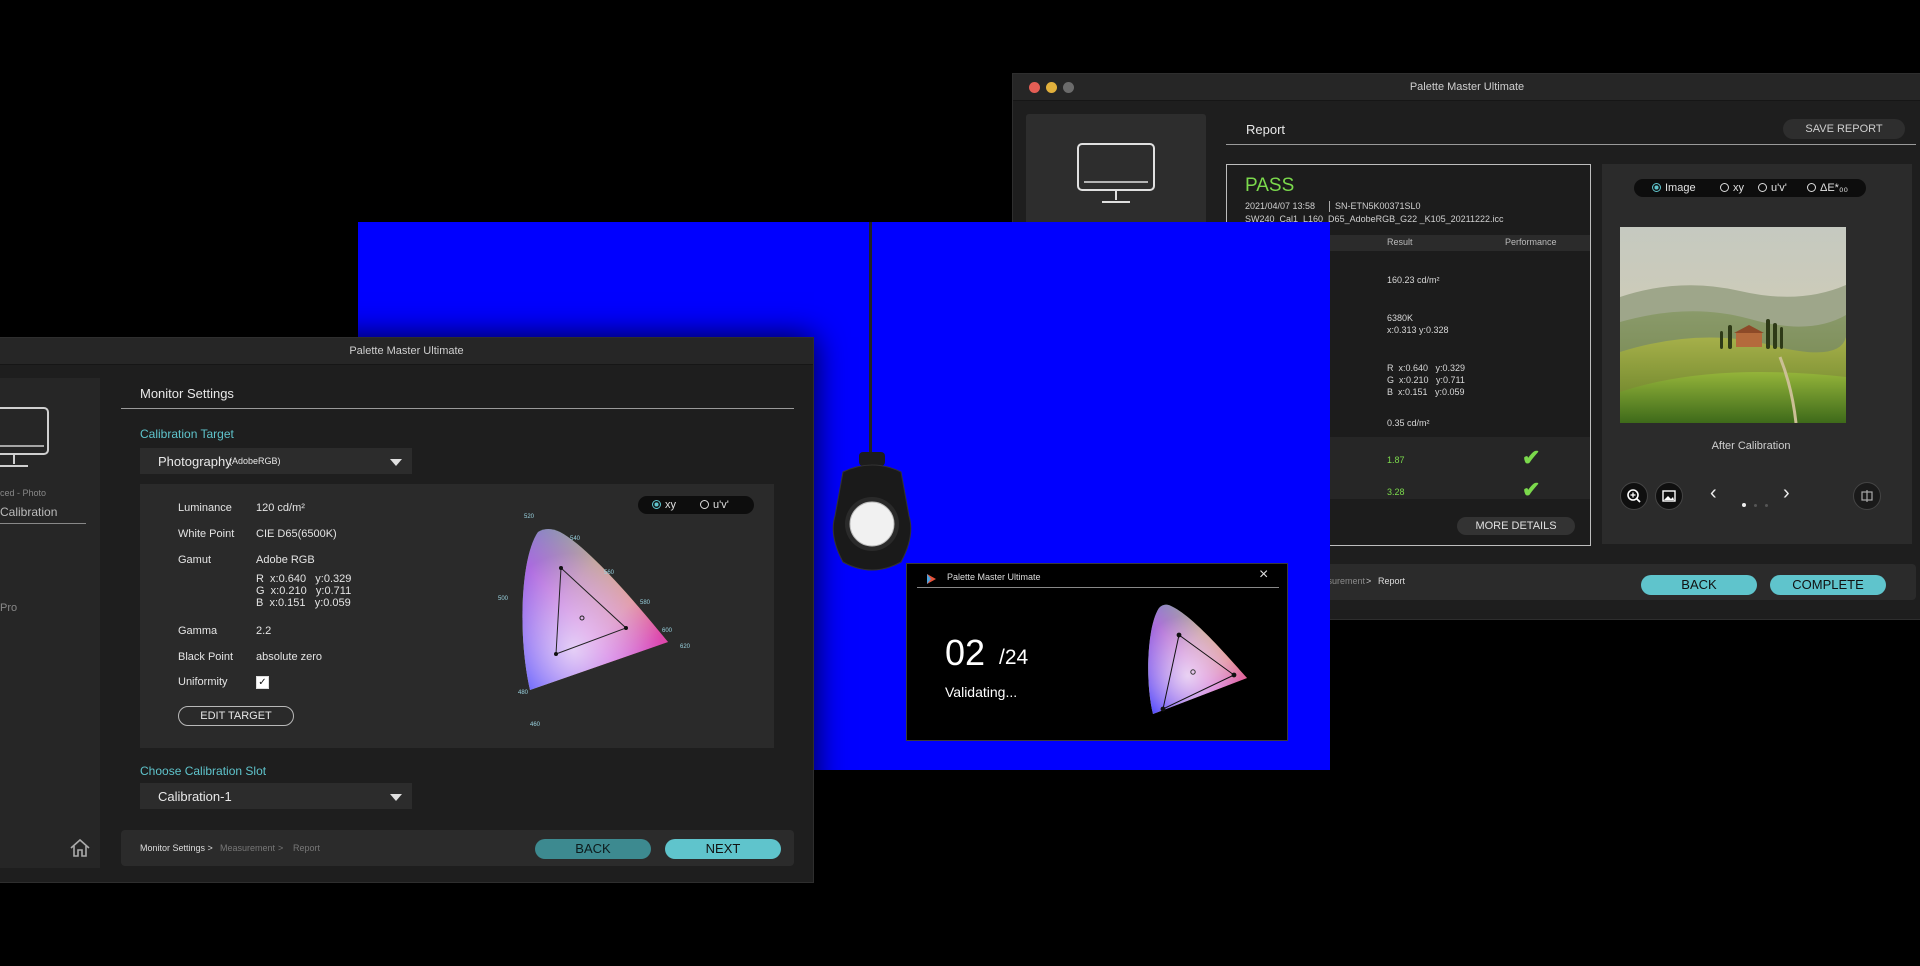  What do you see at coordinates (1396, 492) in the screenshot?
I see `result-delta-2: 3.28` at bounding box center [1396, 492].